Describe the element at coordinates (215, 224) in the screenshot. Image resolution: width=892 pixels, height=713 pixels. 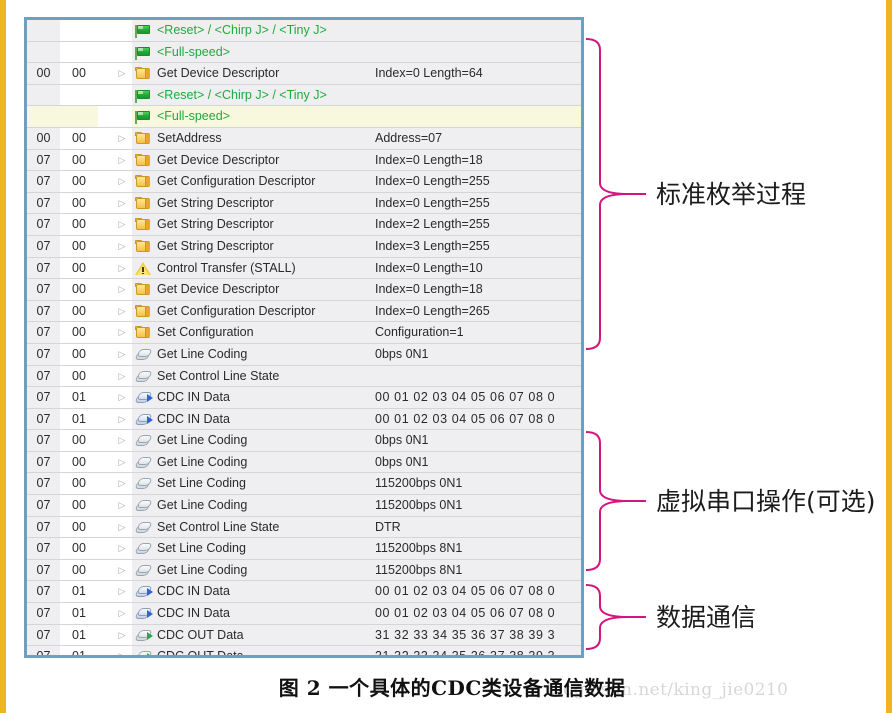
I see `row-name: Get String Descriptor` at that location.